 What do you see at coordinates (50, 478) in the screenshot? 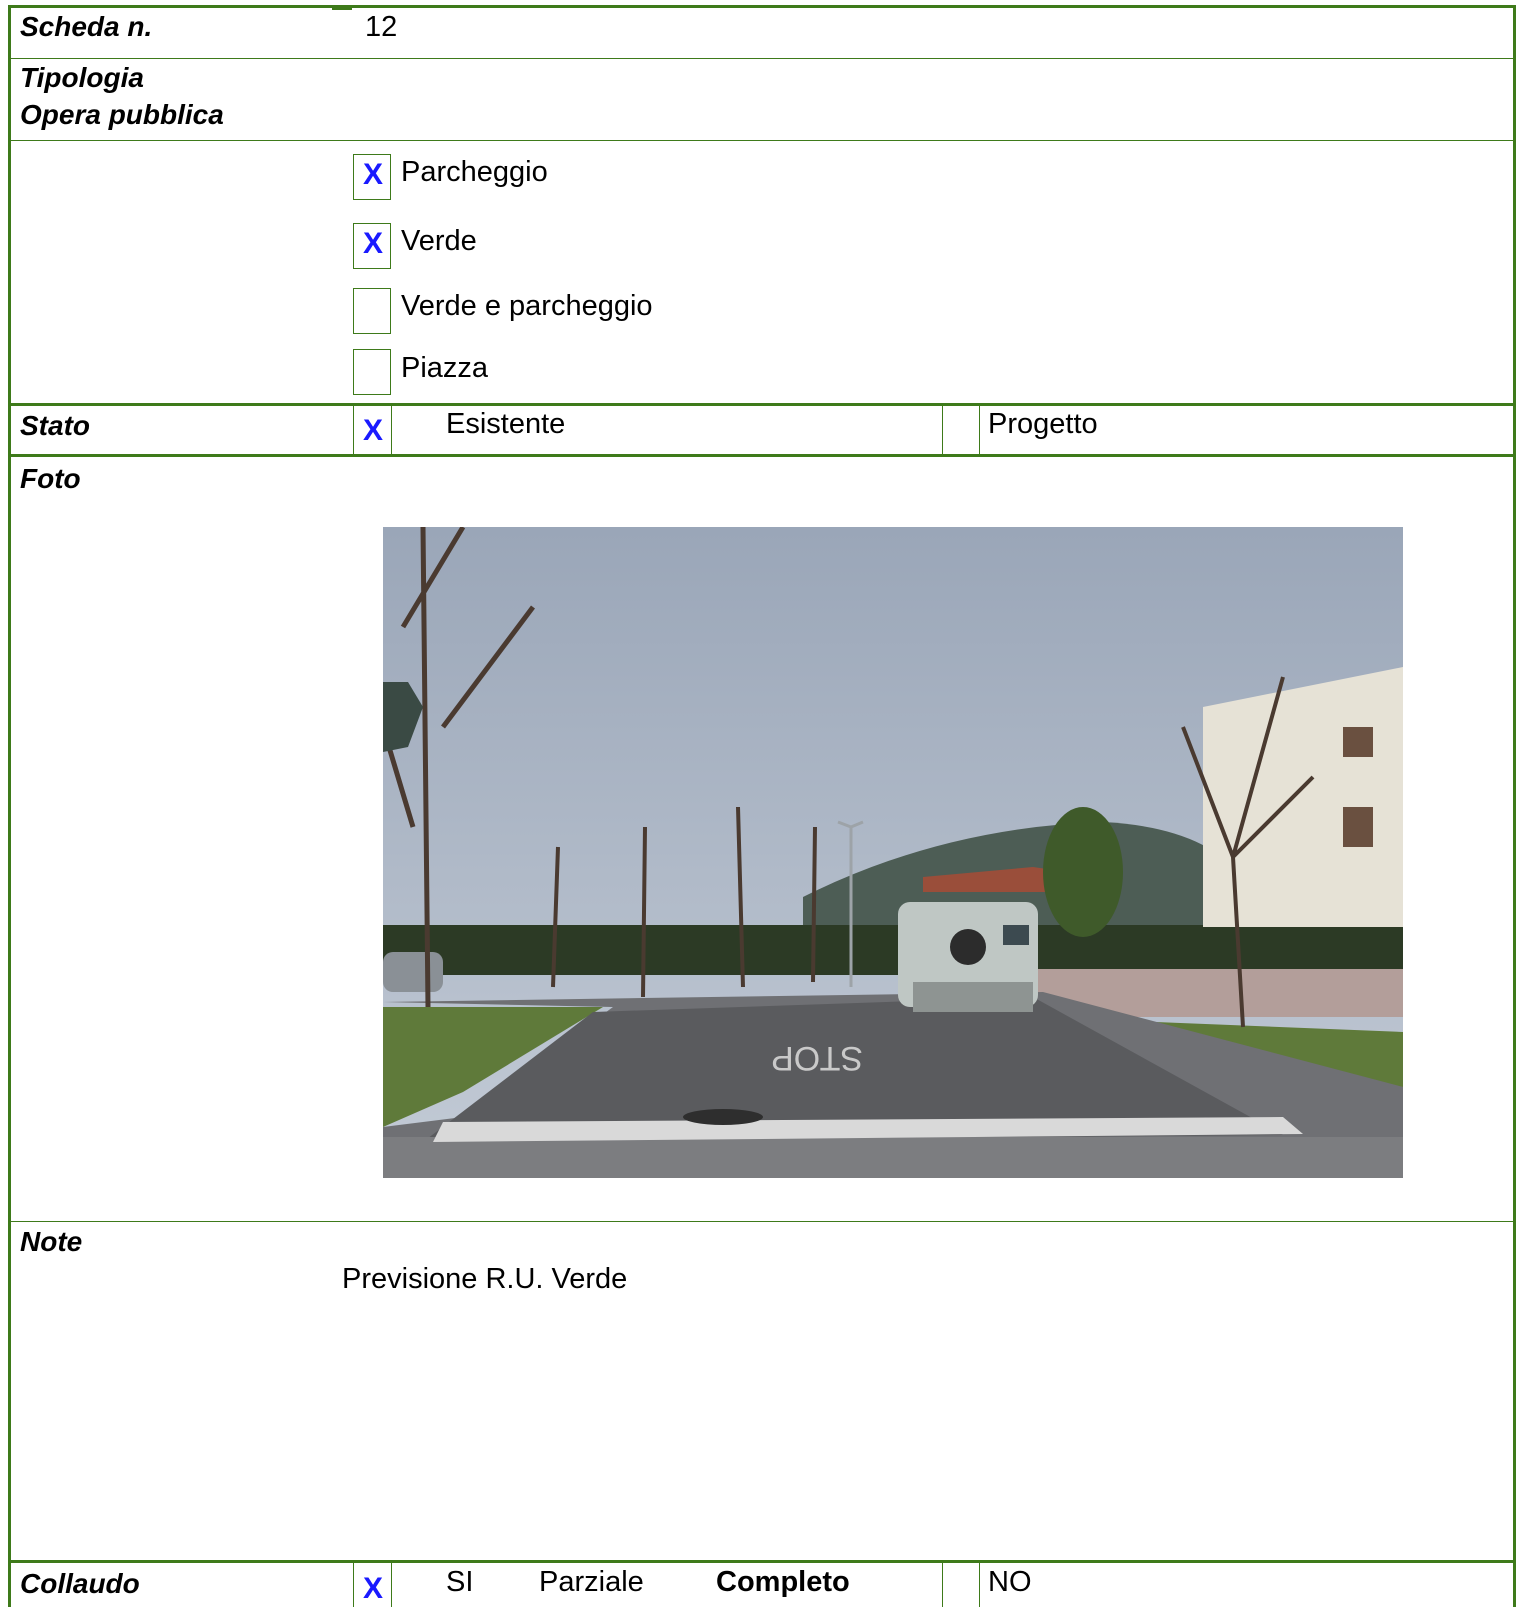
I see `foto-label: Foto` at bounding box center [50, 478].